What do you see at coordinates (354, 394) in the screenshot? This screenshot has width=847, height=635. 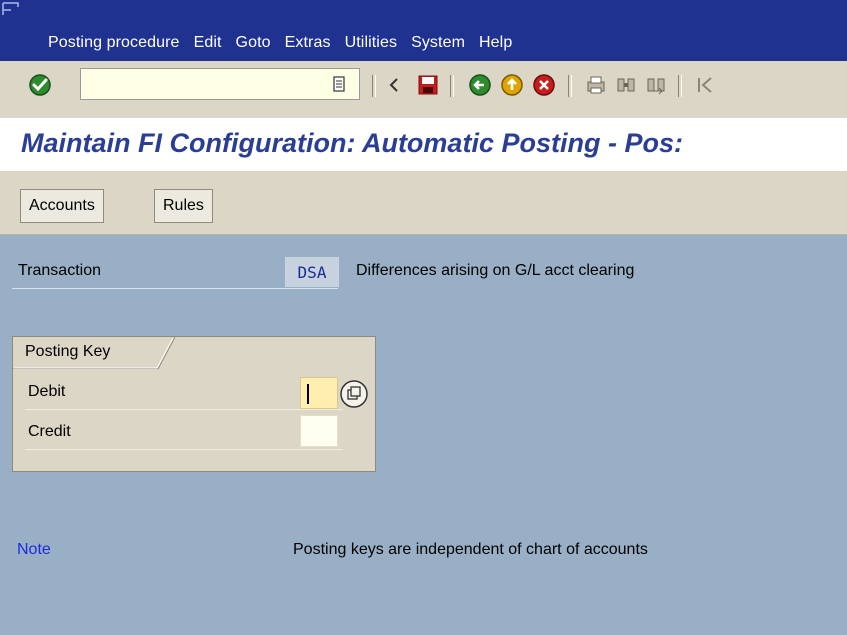 I see `possible-entries-icon` at bounding box center [354, 394].